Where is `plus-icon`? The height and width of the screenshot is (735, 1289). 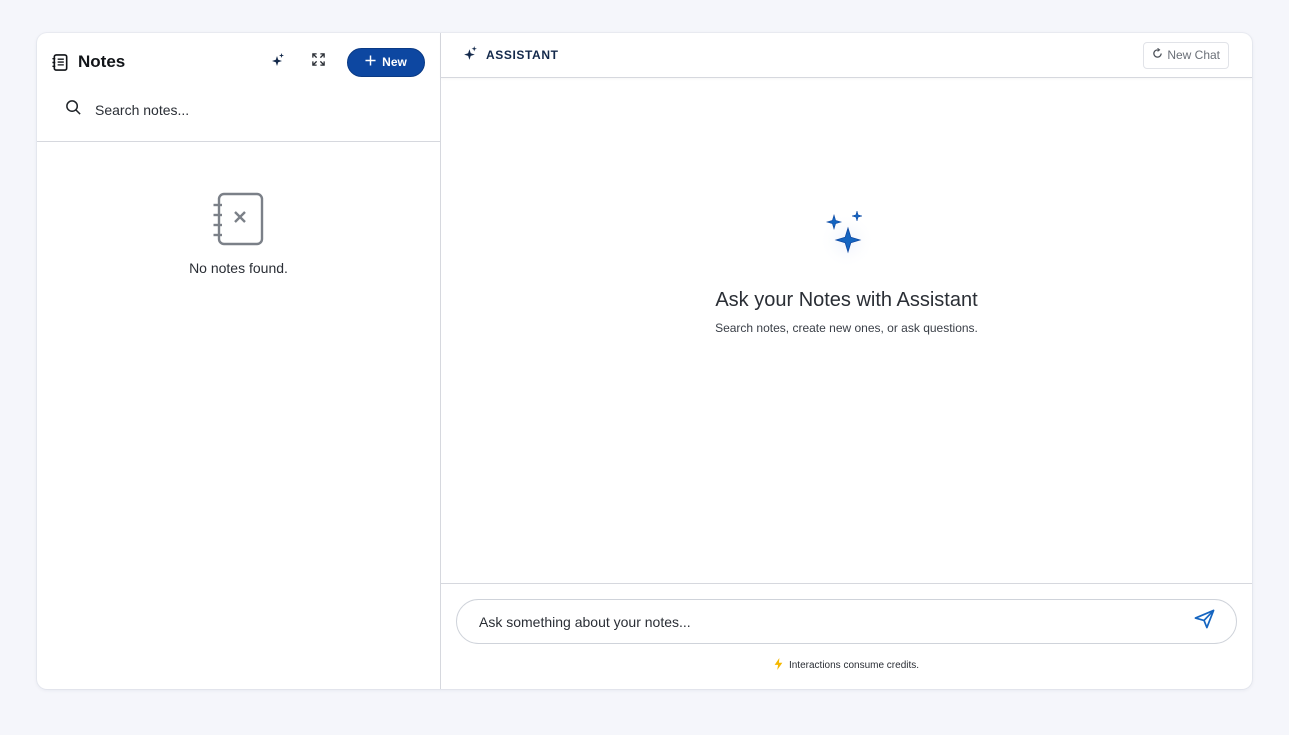
plus-icon is located at coordinates (370, 62).